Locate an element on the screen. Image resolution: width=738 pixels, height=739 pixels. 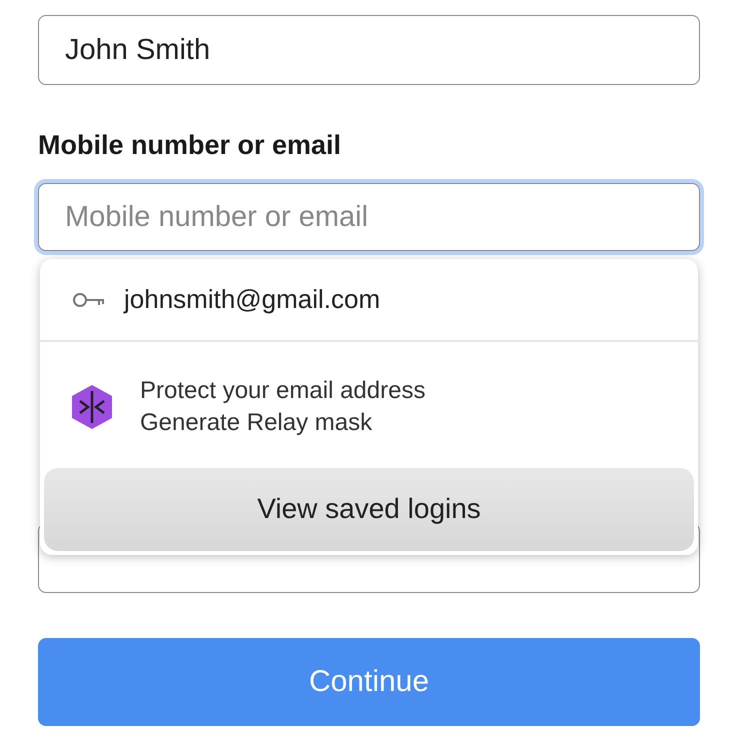
relay-item: Protect your email address Generate Relay mask is located at coordinates (369, 397).